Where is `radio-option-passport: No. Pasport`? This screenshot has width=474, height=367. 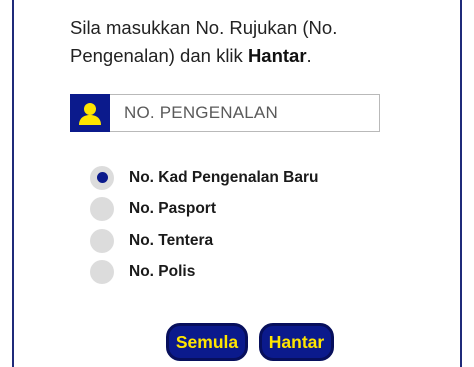 radio-option-passport: No. Pasport is located at coordinates (204, 210).